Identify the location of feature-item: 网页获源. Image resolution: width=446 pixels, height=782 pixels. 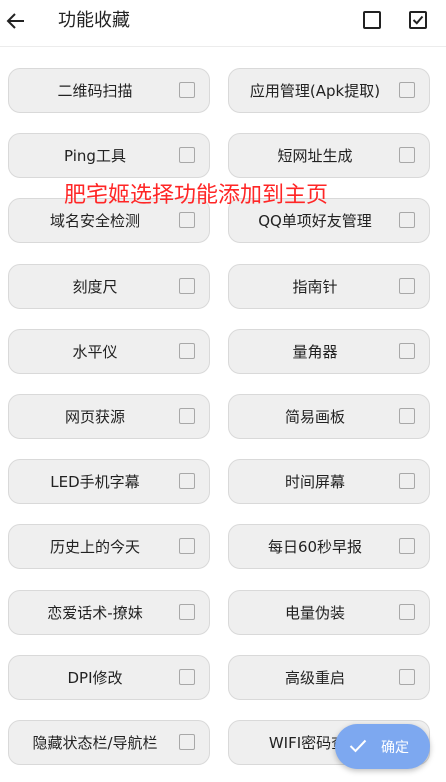
(109, 416).